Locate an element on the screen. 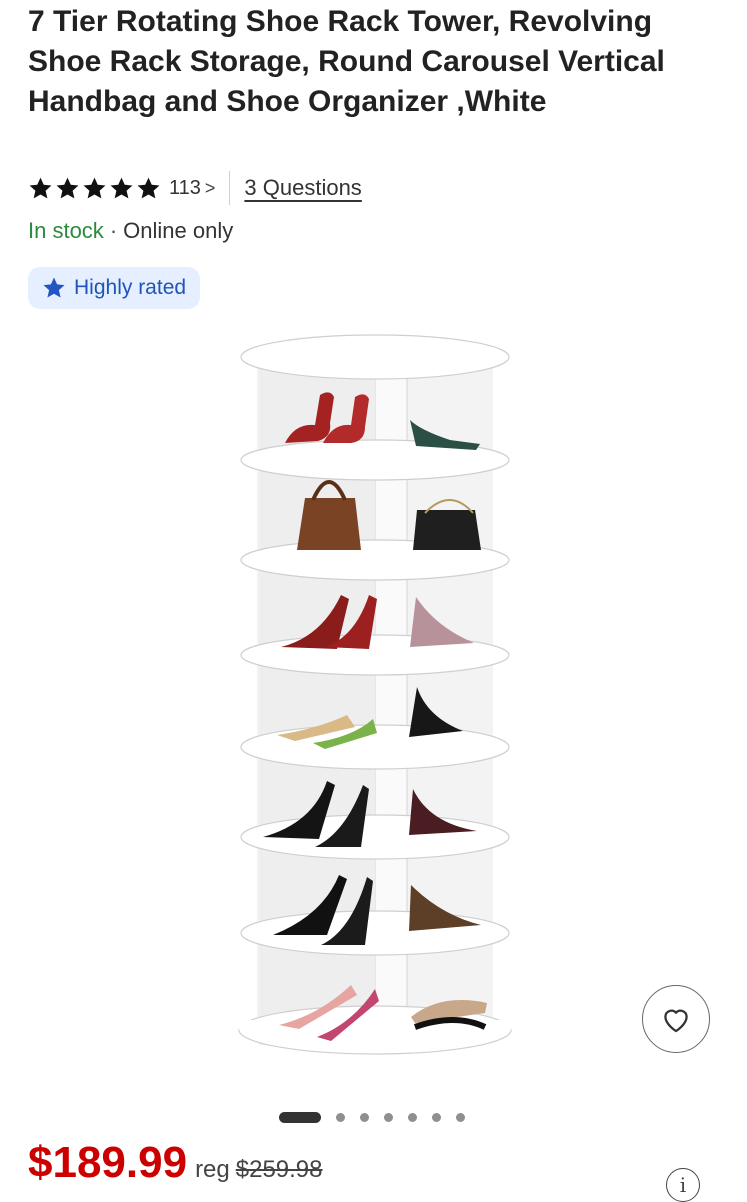 This screenshot has width=747, height=1202. availability: In stock · Online only is located at coordinates (130, 231).